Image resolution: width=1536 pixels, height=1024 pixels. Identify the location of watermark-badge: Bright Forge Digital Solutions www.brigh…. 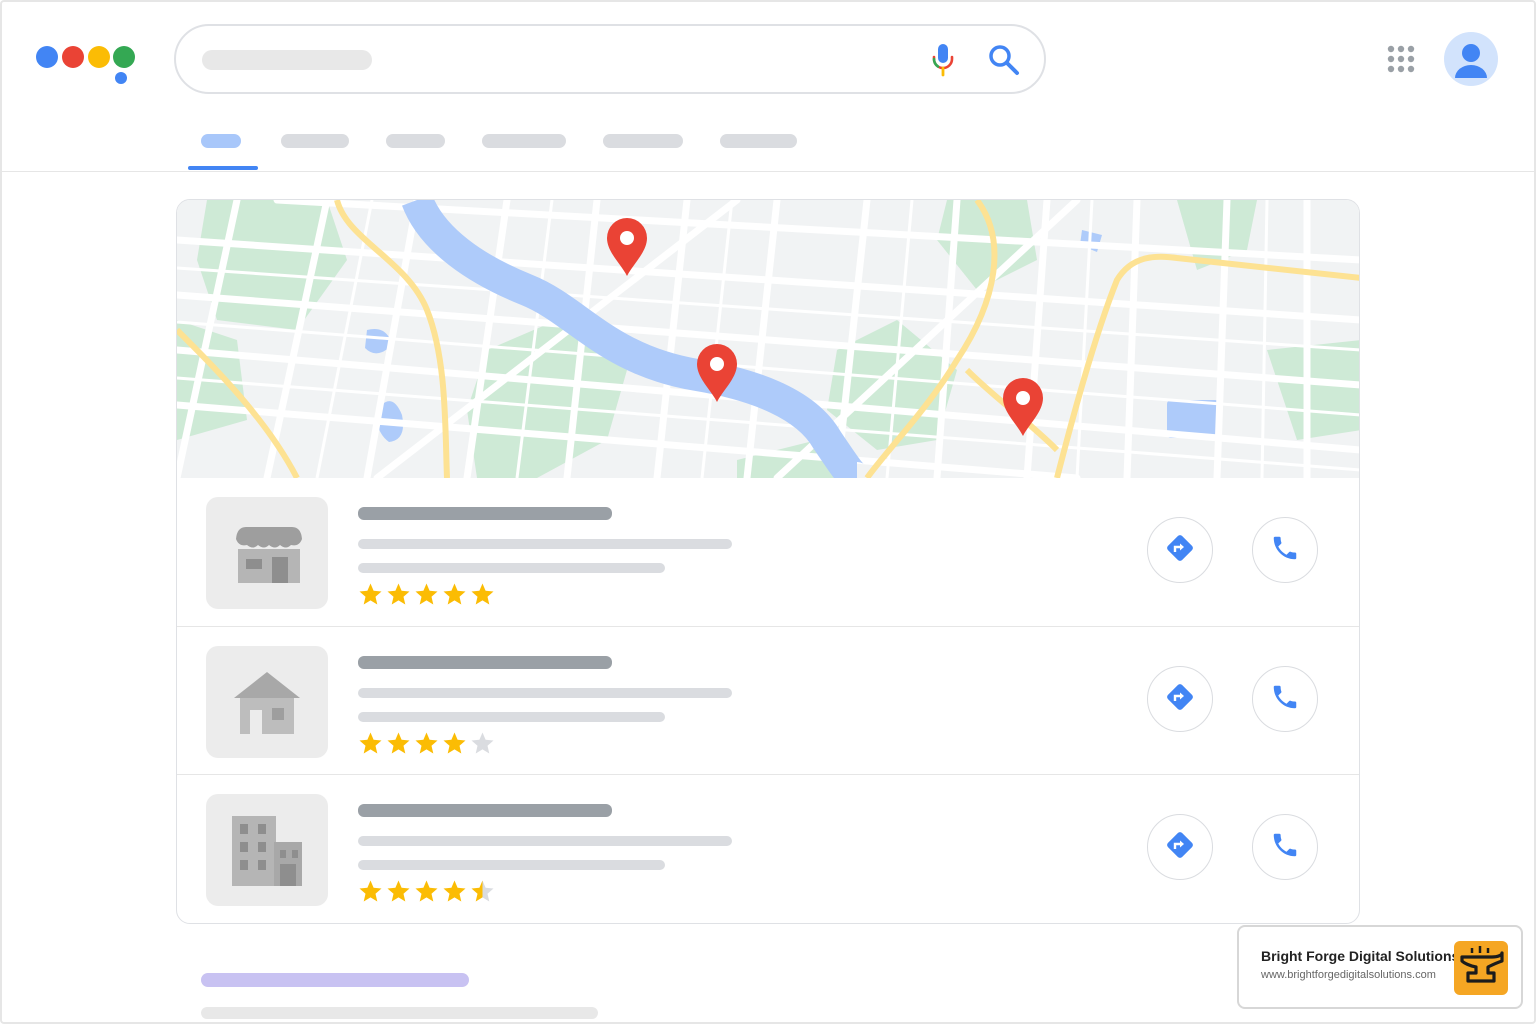
(1380, 967).